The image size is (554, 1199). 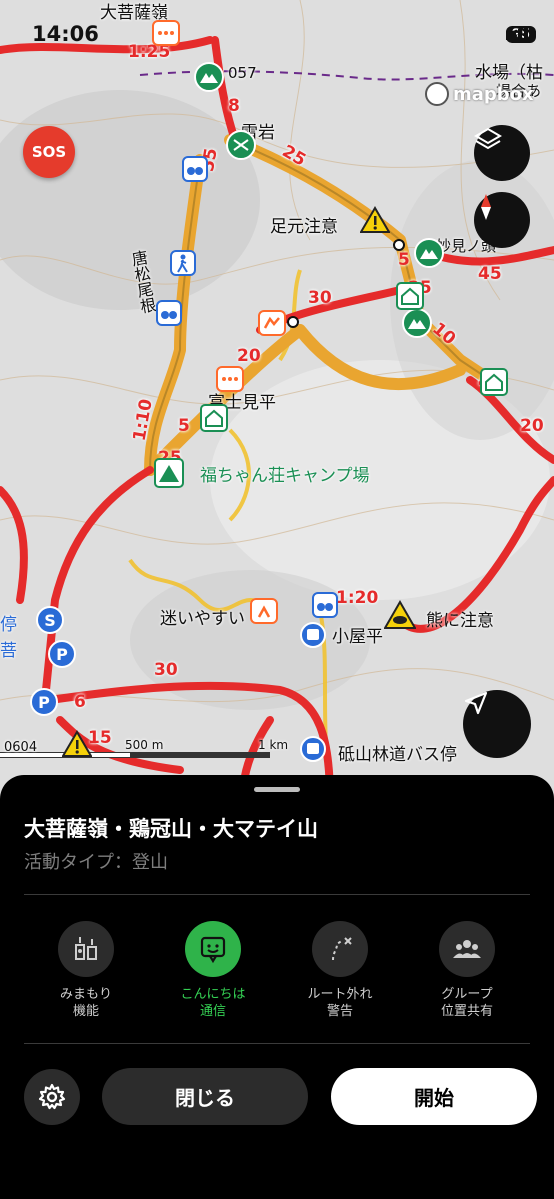 I want to click on mapbox-icon, so click(x=437, y=94).